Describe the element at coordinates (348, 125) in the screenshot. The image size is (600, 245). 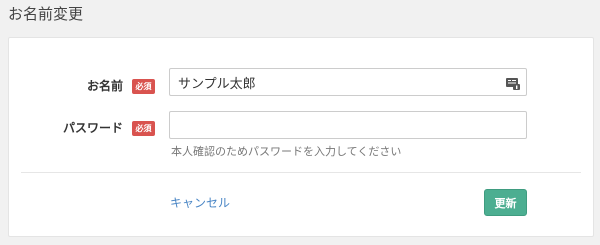
I see `password-input` at that location.